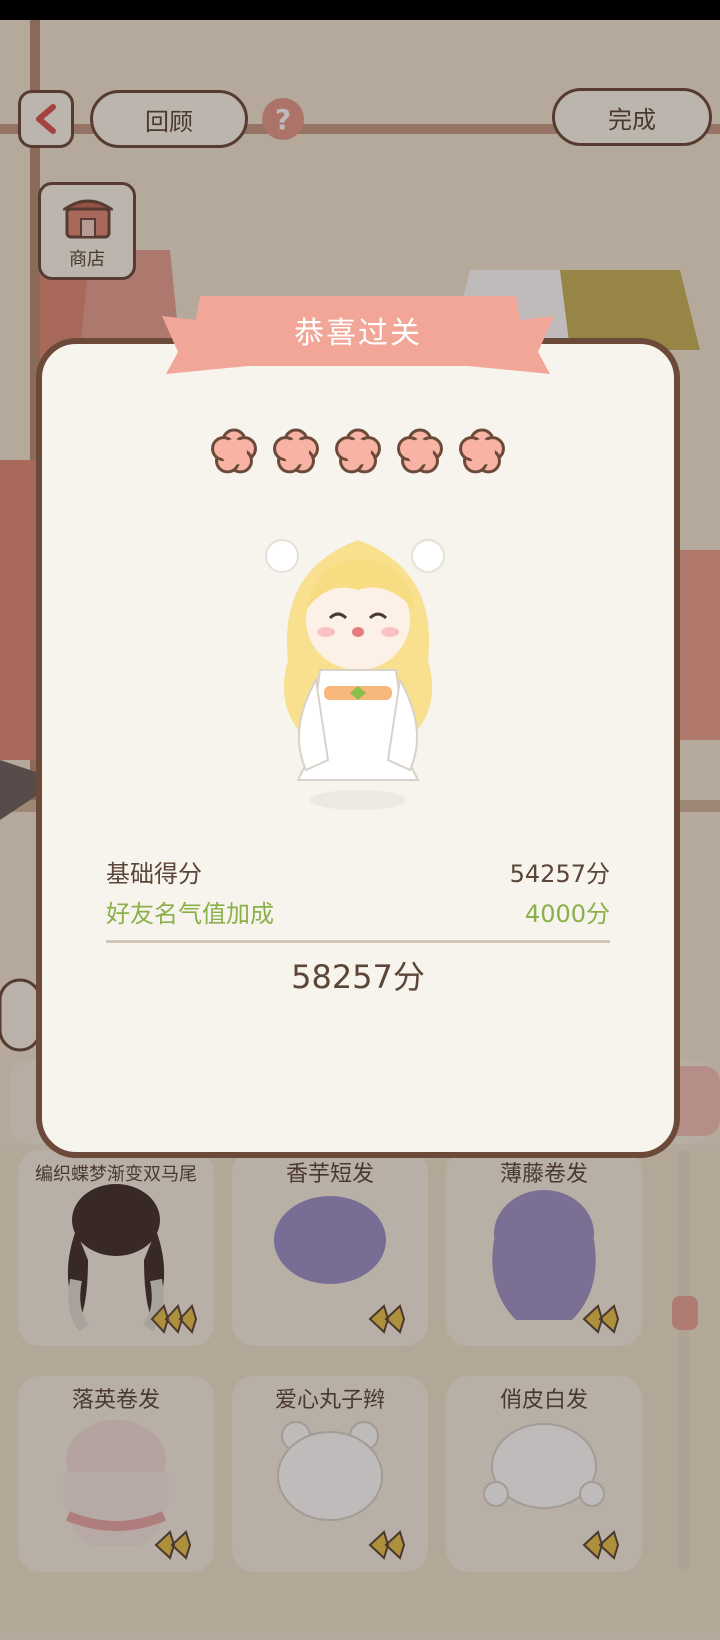 Image resolution: width=720 pixels, height=1640 pixels. What do you see at coordinates (358, 977) in the screenshot?
I see `total-score: 58257分` at bounding box center [358, 977].